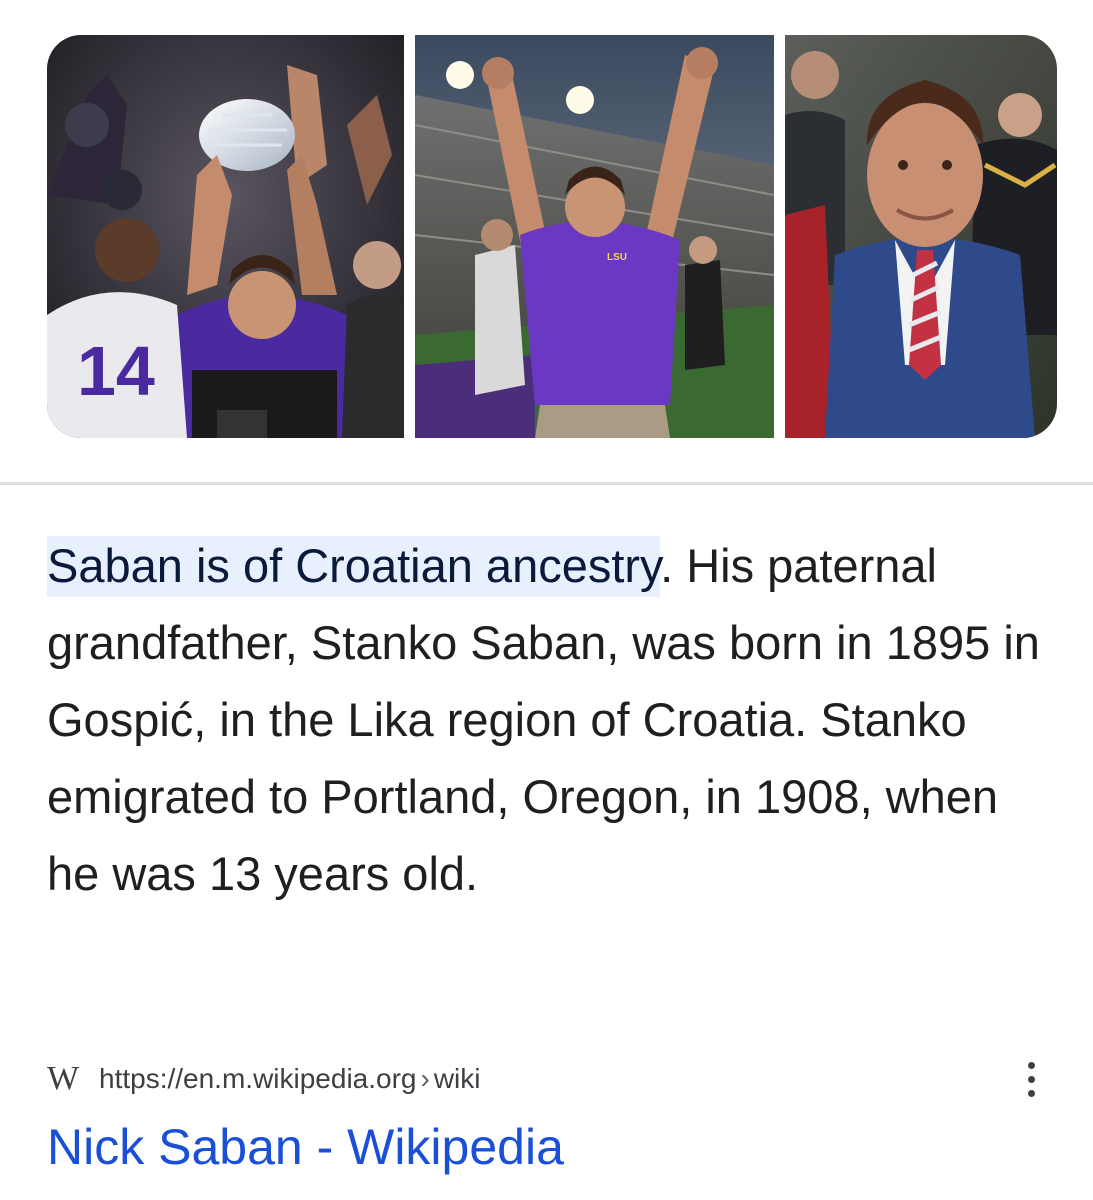  I want to click on shirt-logo-text: LSU, so click(617, 257).